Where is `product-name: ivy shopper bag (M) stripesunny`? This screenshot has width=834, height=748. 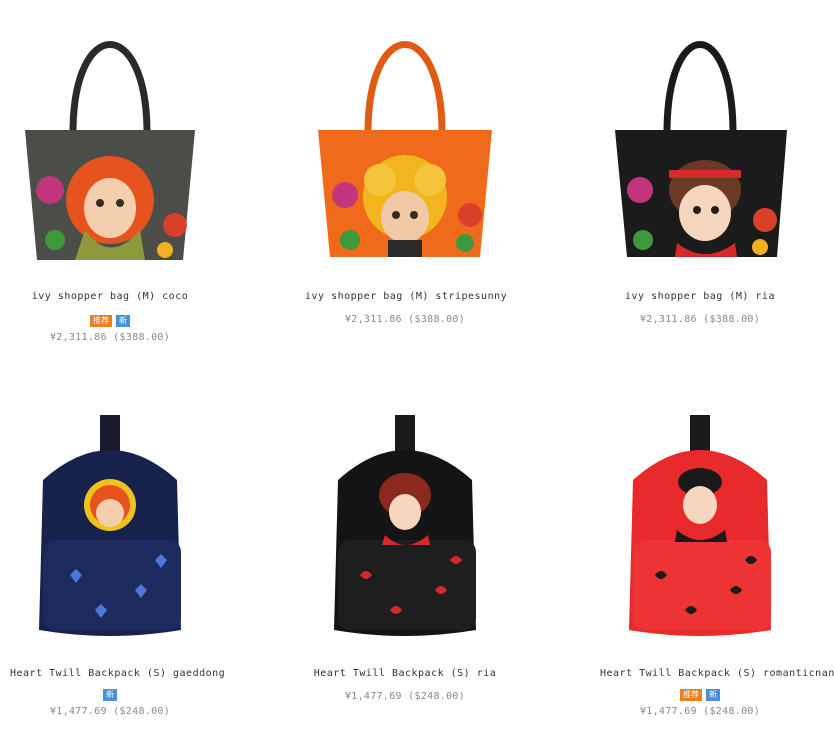
product-name: ivy shopper bag (M) stripesunny is located at coordinates (406, 296).